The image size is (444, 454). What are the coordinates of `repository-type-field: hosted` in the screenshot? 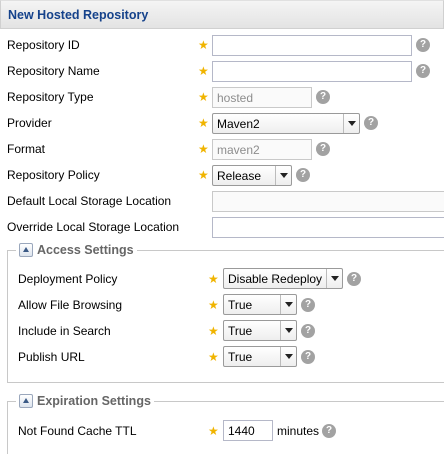 It's located at (262, 97).